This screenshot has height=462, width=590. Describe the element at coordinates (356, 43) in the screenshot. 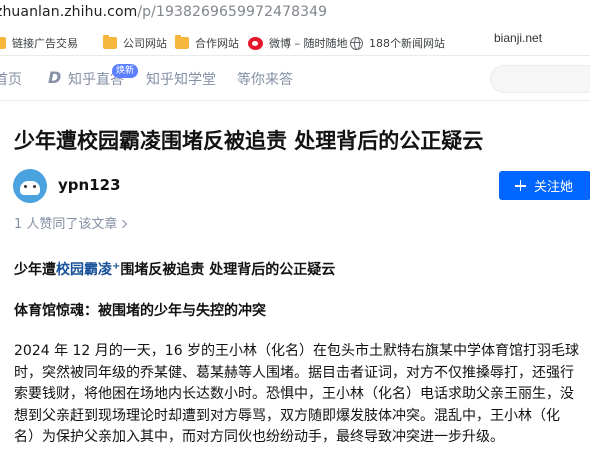

I see `globe-icon` at that location.